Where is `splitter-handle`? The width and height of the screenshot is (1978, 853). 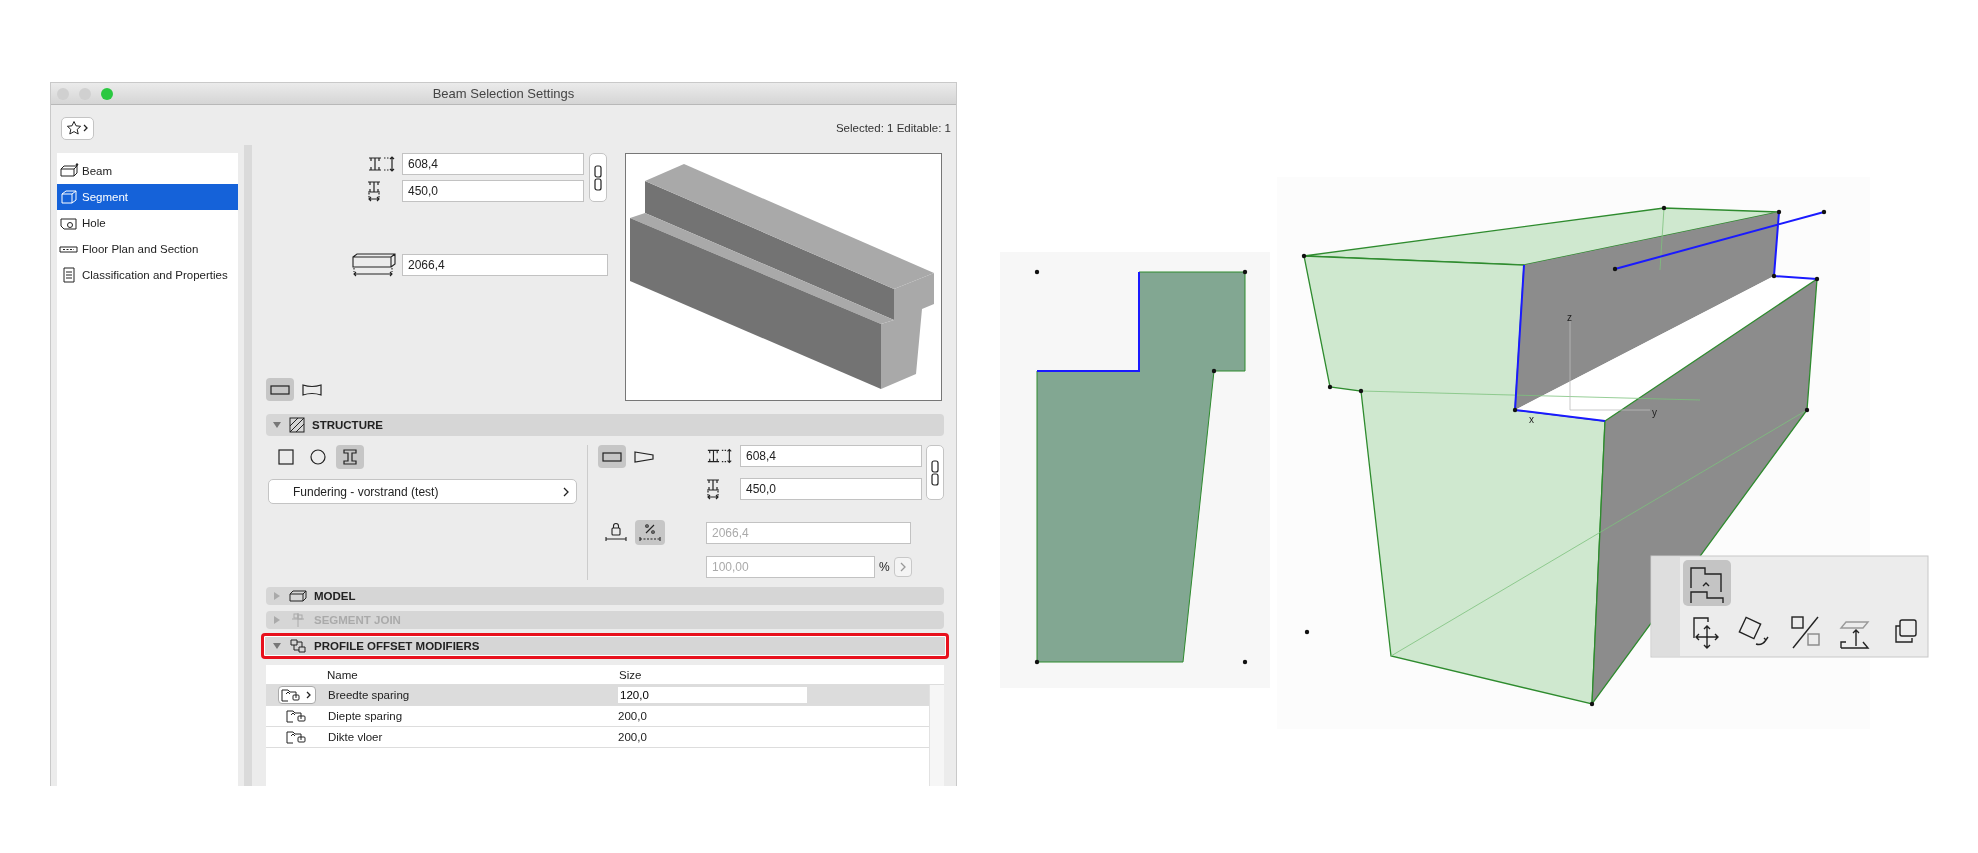 splitter-handle is located at coordinates (248, 465).